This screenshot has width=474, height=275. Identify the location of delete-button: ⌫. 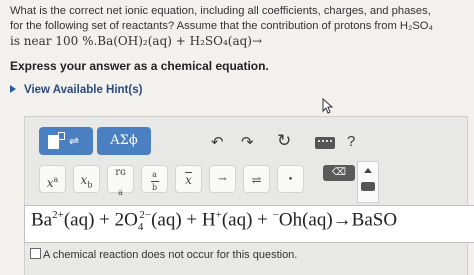
(339, 173).